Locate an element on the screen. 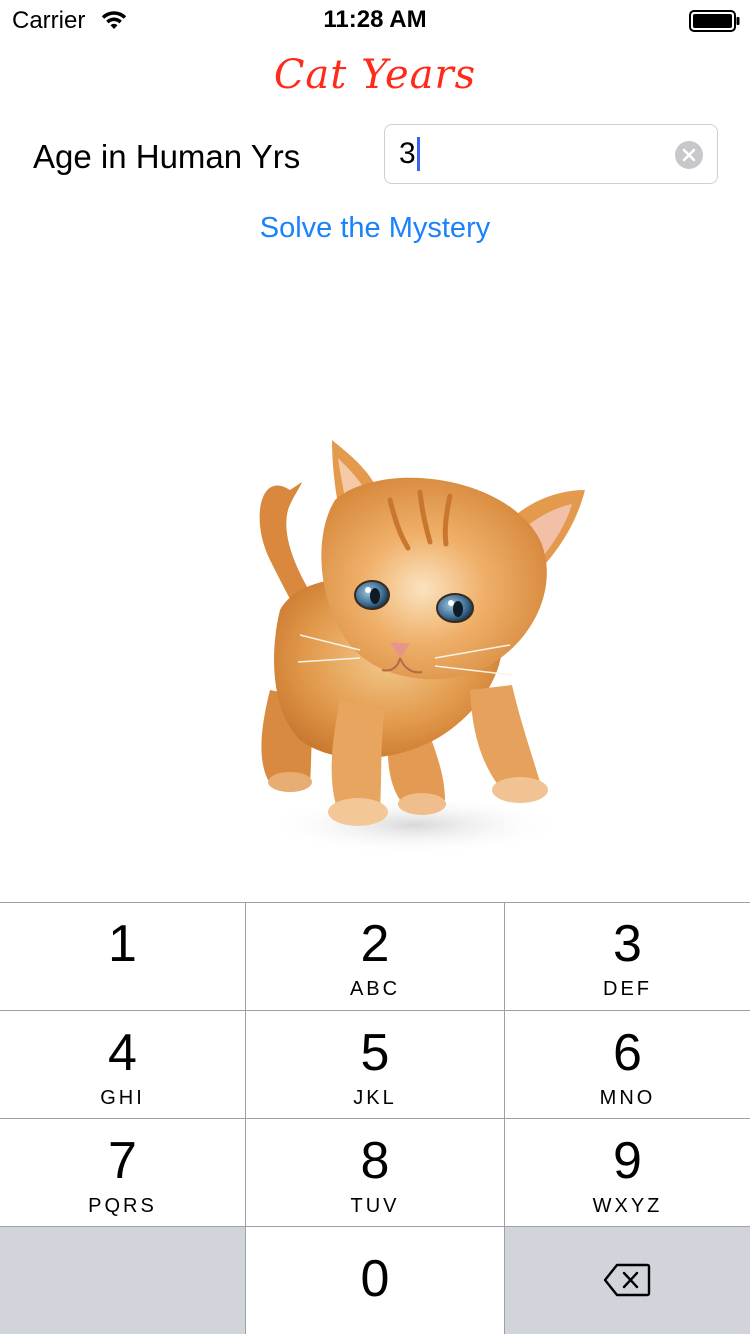  key-8: 8 TUV is located at coordinates (375, 1173).